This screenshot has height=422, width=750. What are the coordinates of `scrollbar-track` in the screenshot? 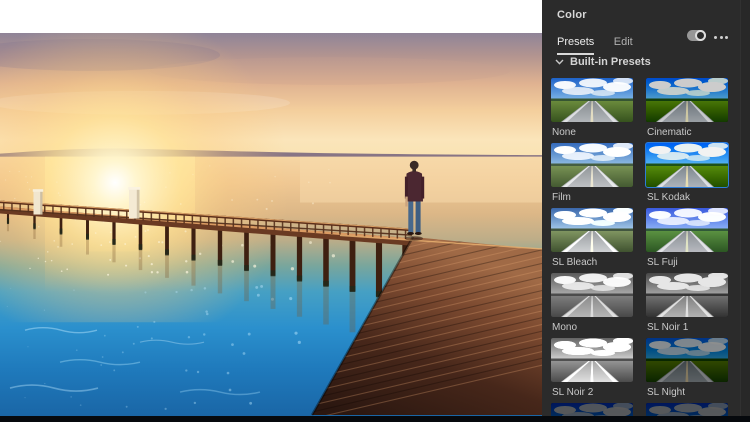 It's located at (745, 211).